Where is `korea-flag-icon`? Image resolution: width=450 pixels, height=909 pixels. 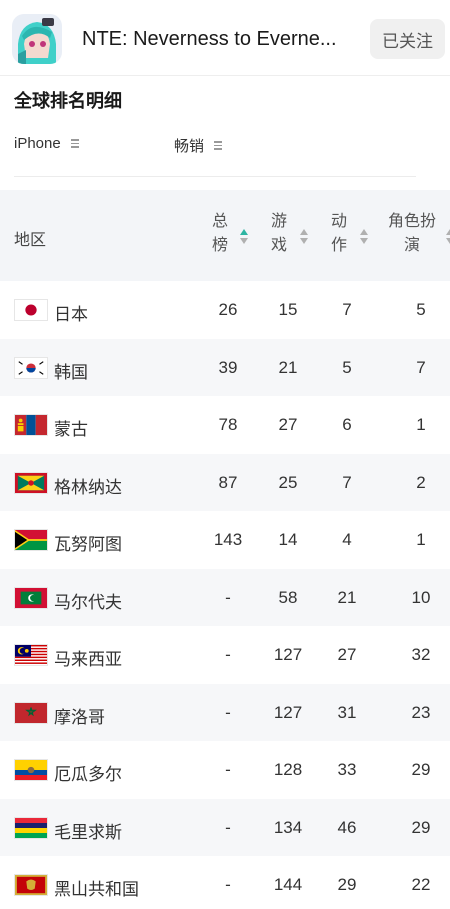
korea-flag-icon is located at coordinates (31, 367).